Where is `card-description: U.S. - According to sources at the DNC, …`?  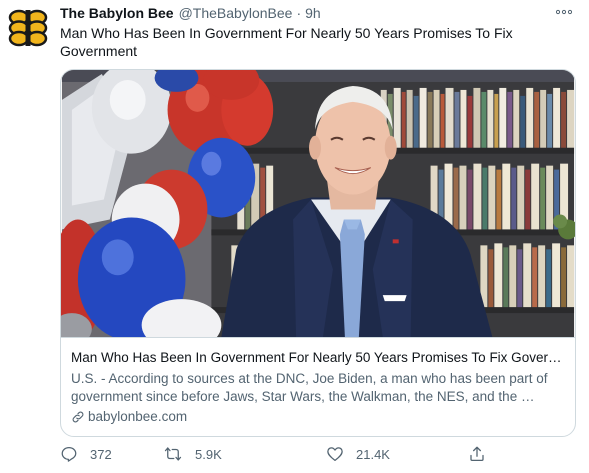 card-description: U.S. - According to sources at the DNC, … is located at coordinates (309, 387).